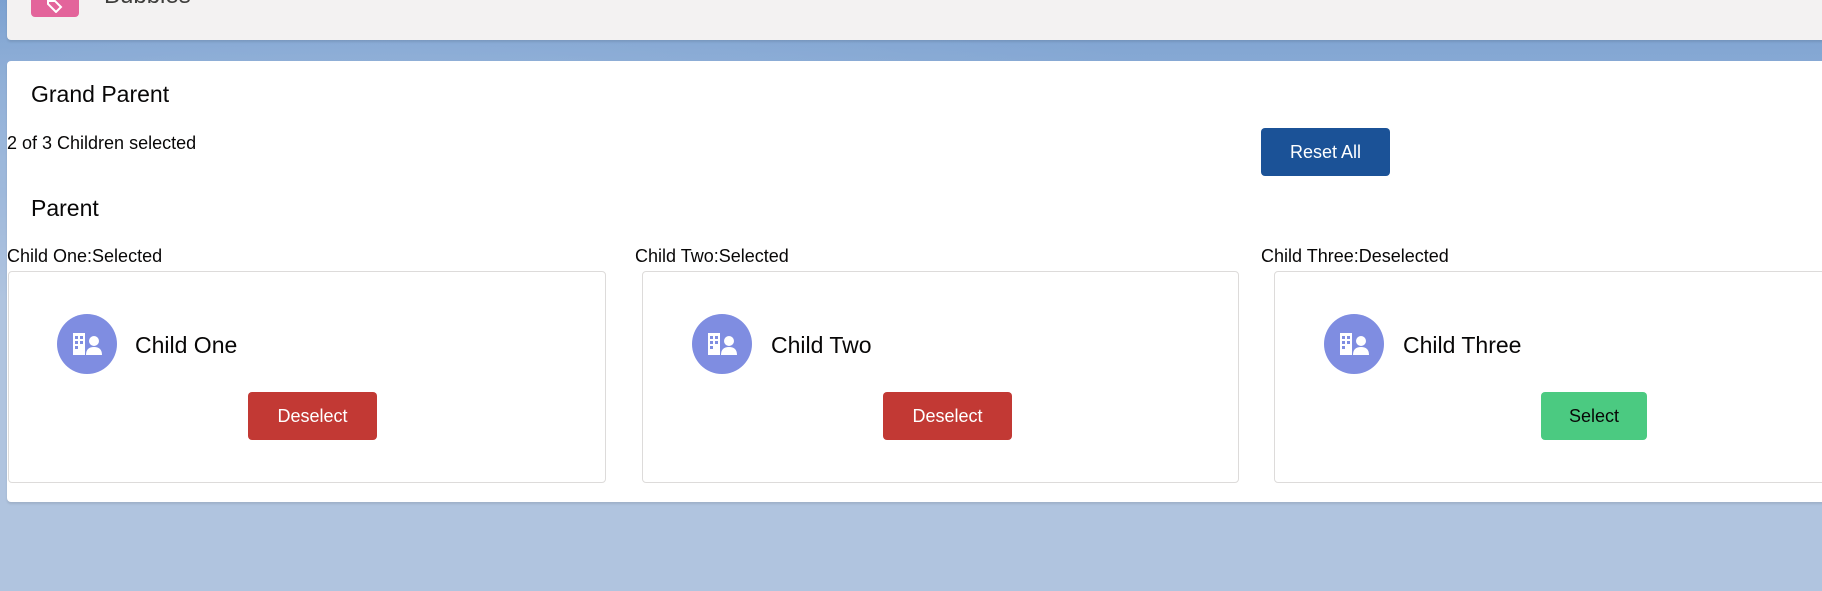 The width and height of the screenshot is (1822, 591). I want to click on child-card-one: Child One Deselect, so click(307, 377).